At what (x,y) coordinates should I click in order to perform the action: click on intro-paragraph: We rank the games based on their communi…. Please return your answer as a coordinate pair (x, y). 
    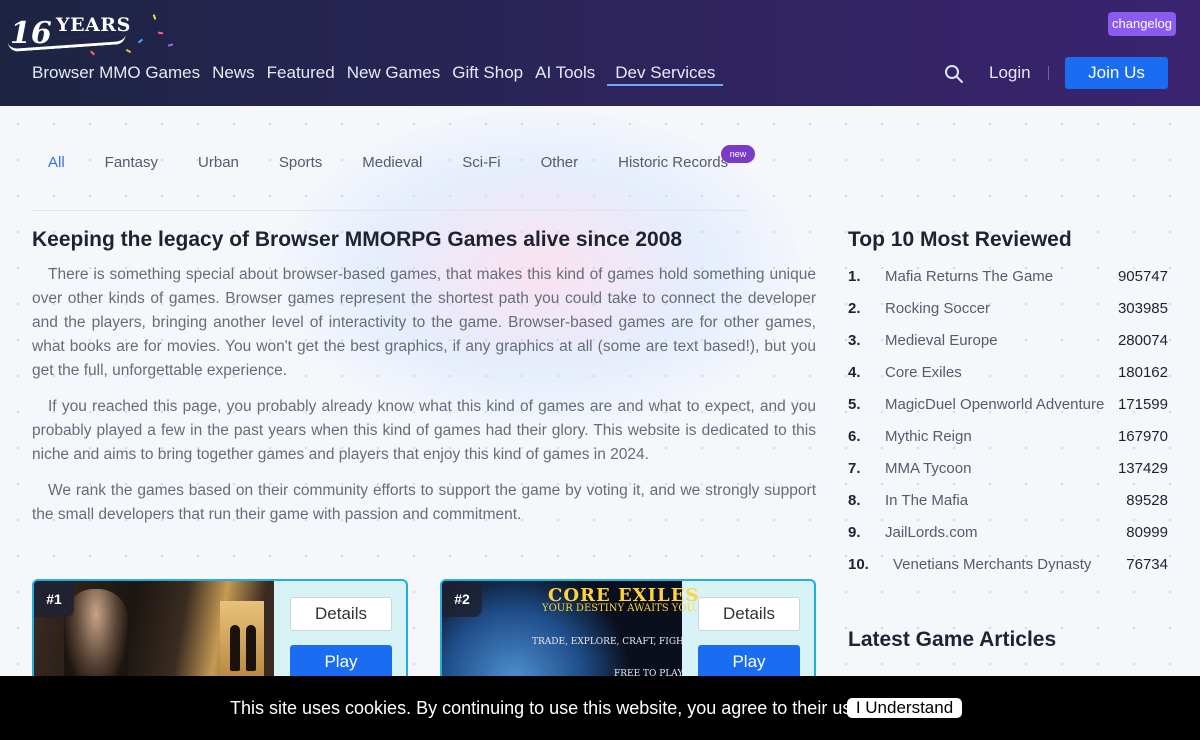
    Looking at the image, I should click on (424, 502).